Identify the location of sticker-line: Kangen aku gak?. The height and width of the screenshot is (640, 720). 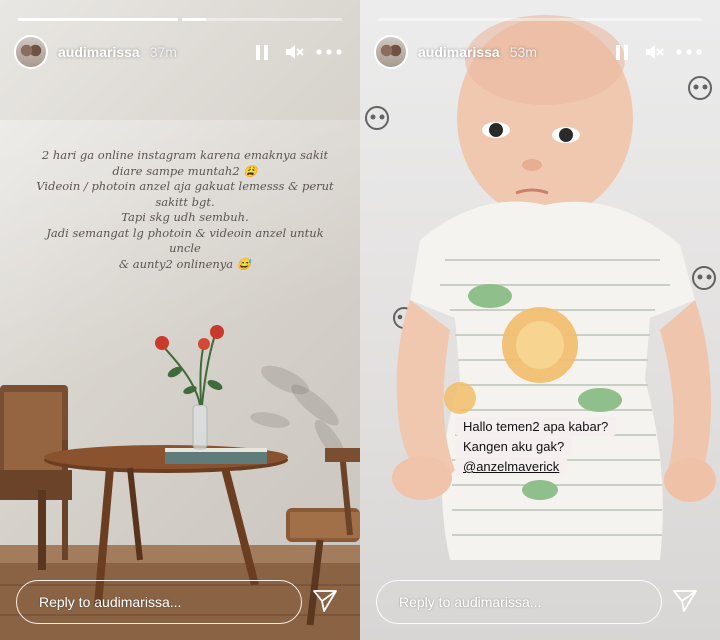
(514, 446).